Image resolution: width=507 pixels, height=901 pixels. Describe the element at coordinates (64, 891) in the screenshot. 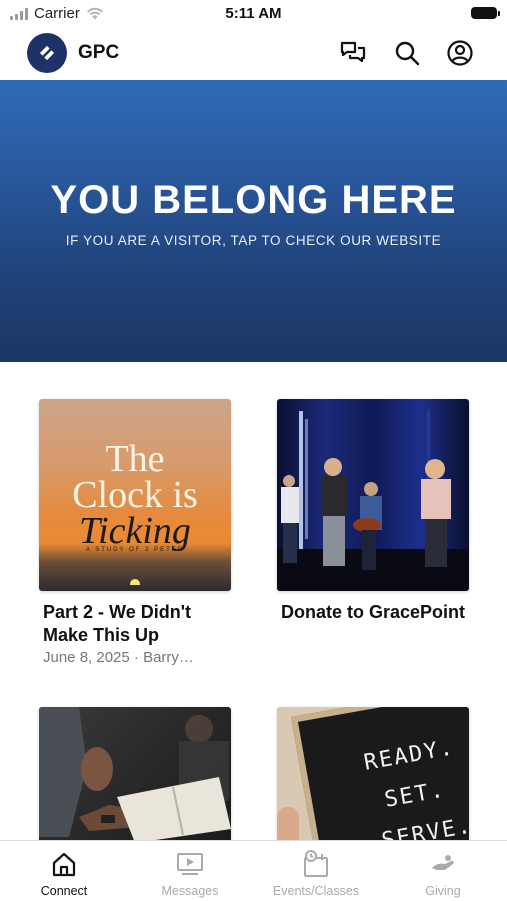

I see `tab-label: Connect` at that location.